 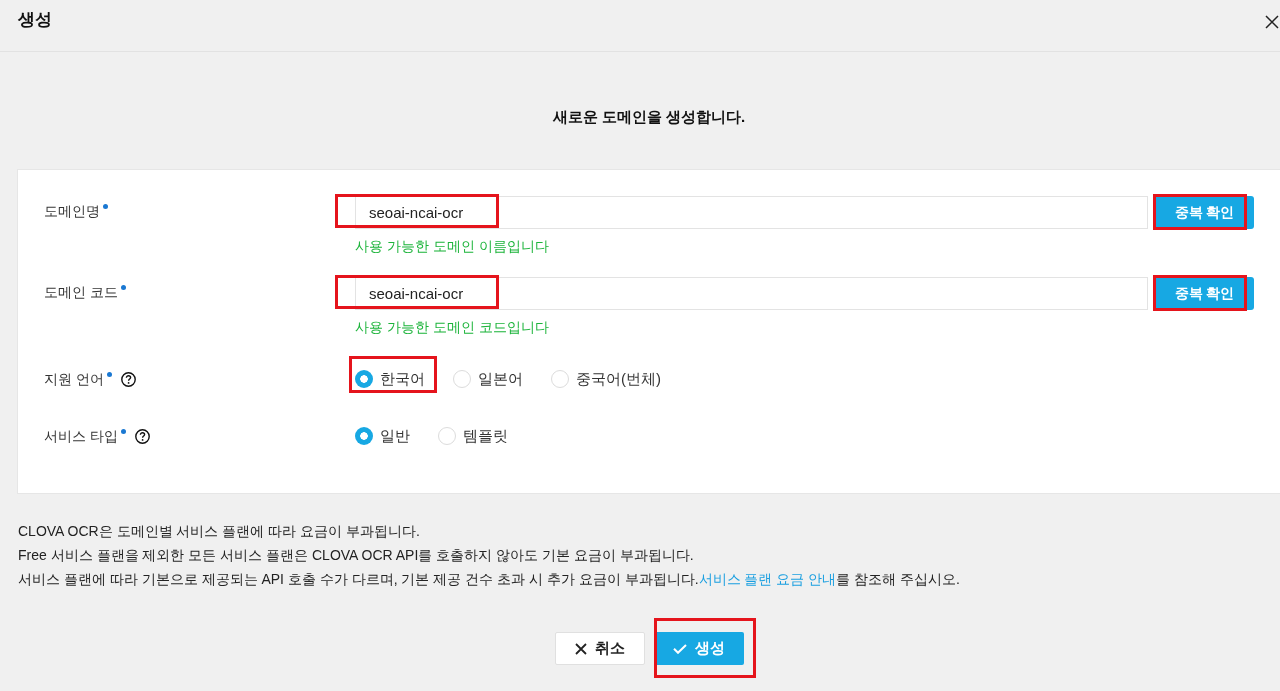 I want to click on radio-option: 일반, so click(x=382, y=436).